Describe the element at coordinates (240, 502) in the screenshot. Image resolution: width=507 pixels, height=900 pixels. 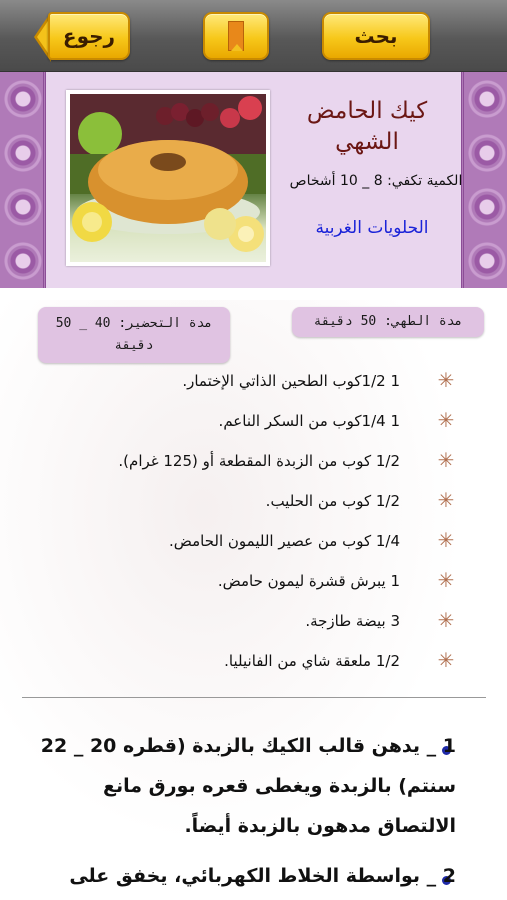
I see `ingredient-item: ✳ 1/2 كوب من الحليب.` at that location.